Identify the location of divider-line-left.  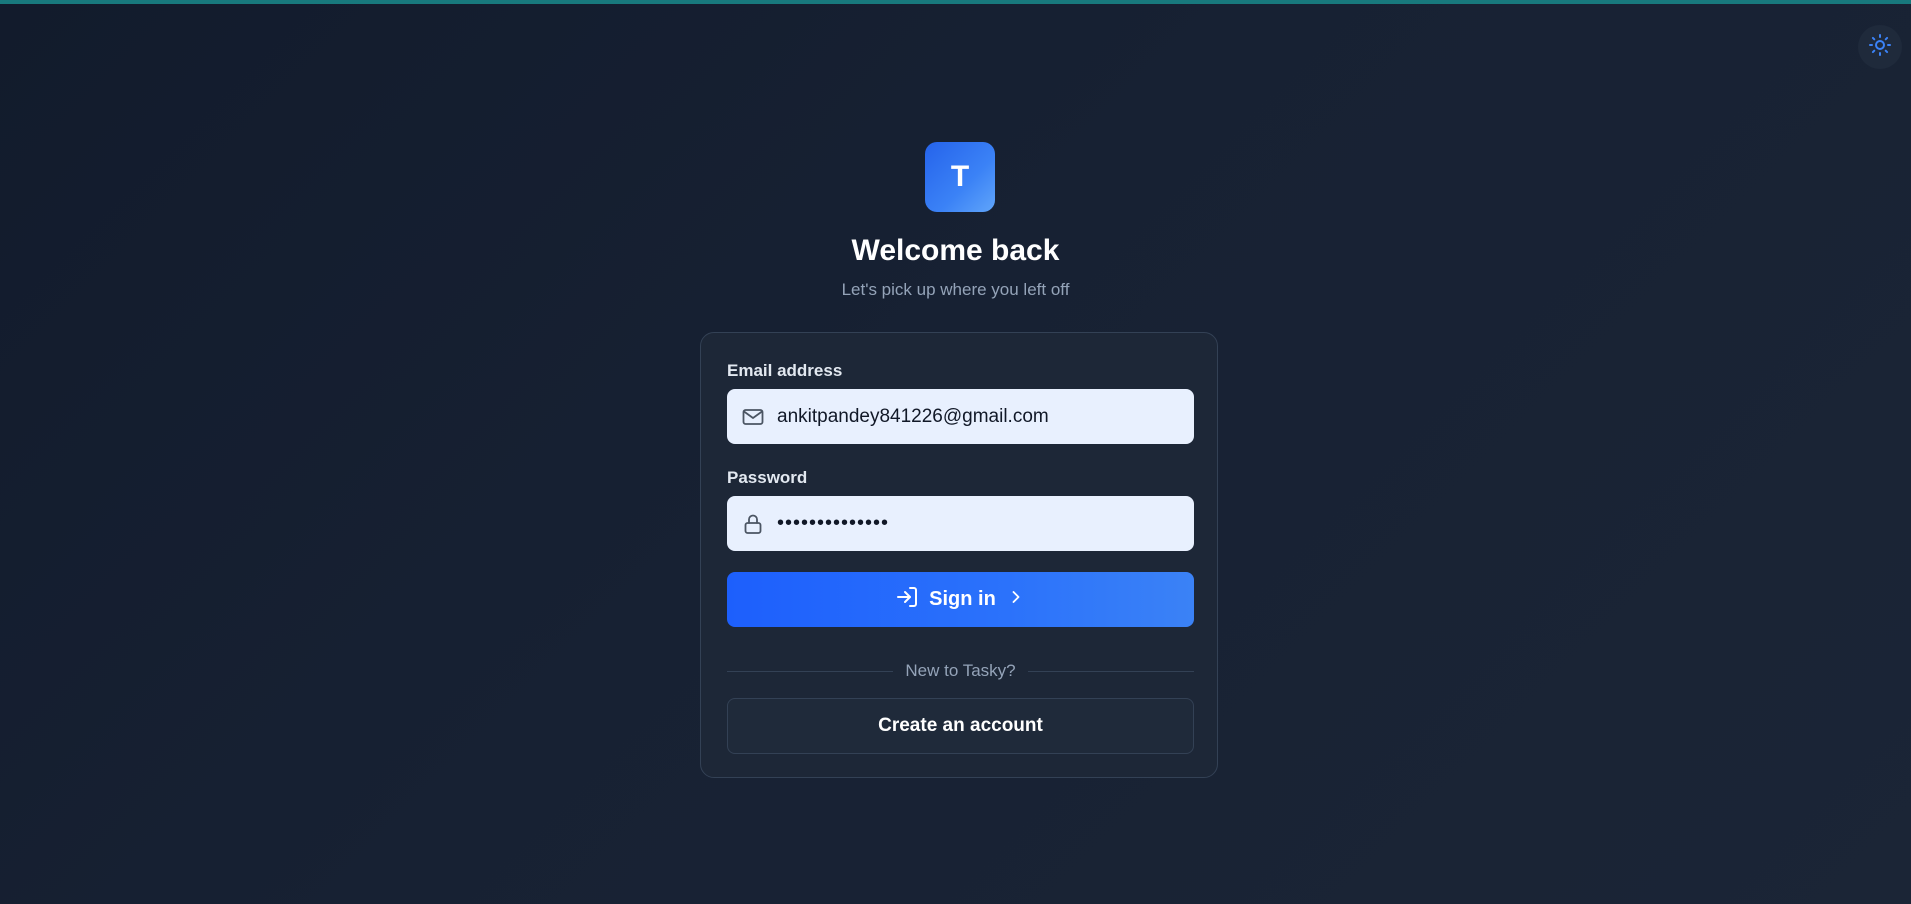
(810, 671).